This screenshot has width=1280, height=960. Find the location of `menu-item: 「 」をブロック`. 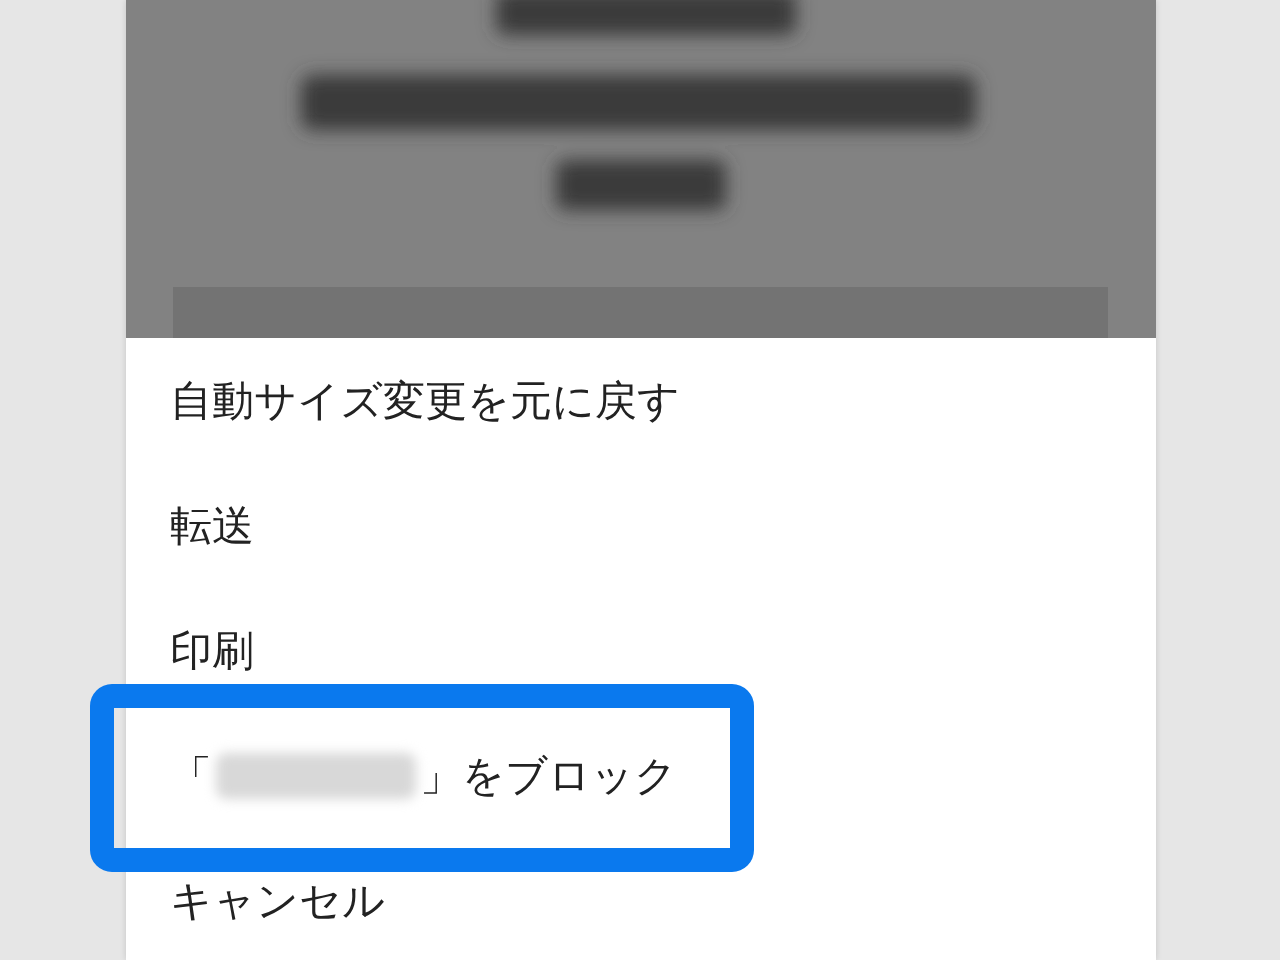

menu-item: 「 」をブロック is located at coordinates (423, 775).